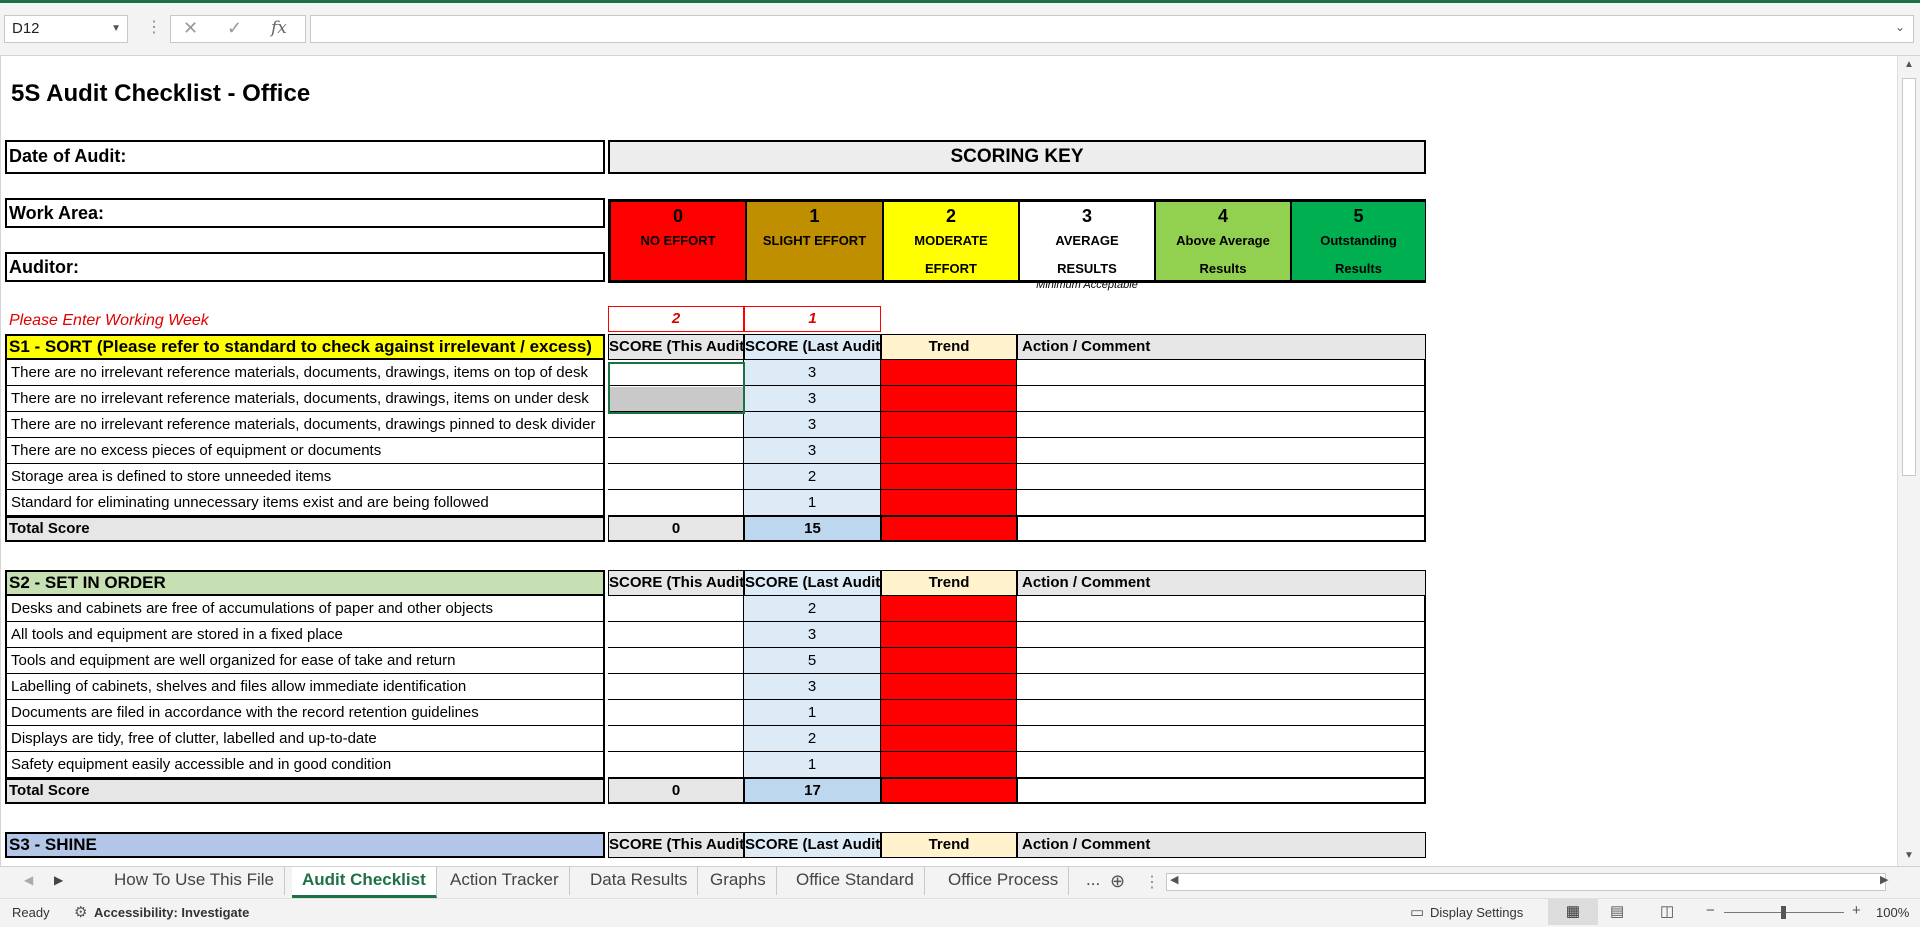  Describe the element at coordinates (812, 845) in the screenshot. I see `col-header-last-audit: SCORE (Last Audit)` at that location.